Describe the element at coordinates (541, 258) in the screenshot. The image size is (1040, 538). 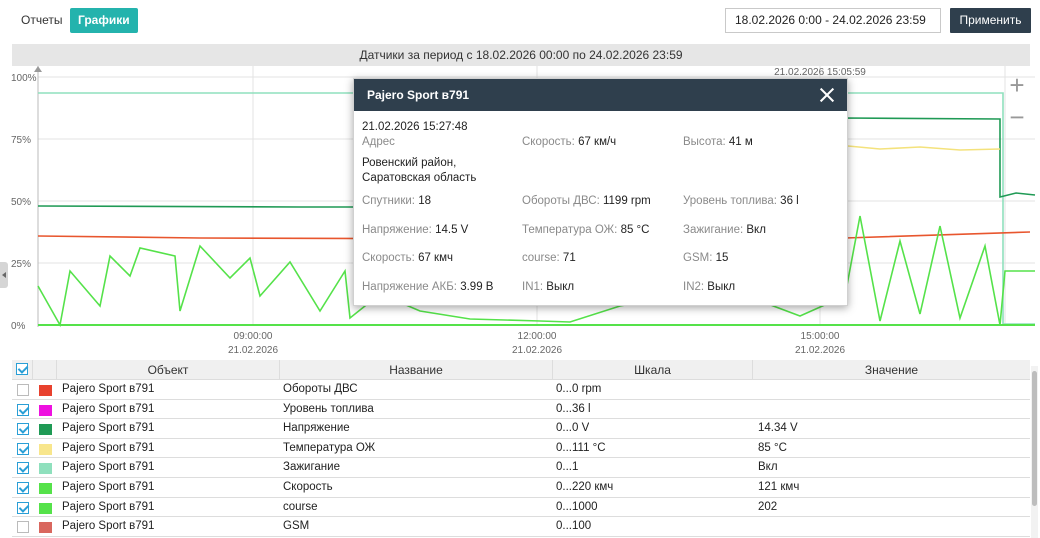
I see `popup-field-label: course:` at that location.